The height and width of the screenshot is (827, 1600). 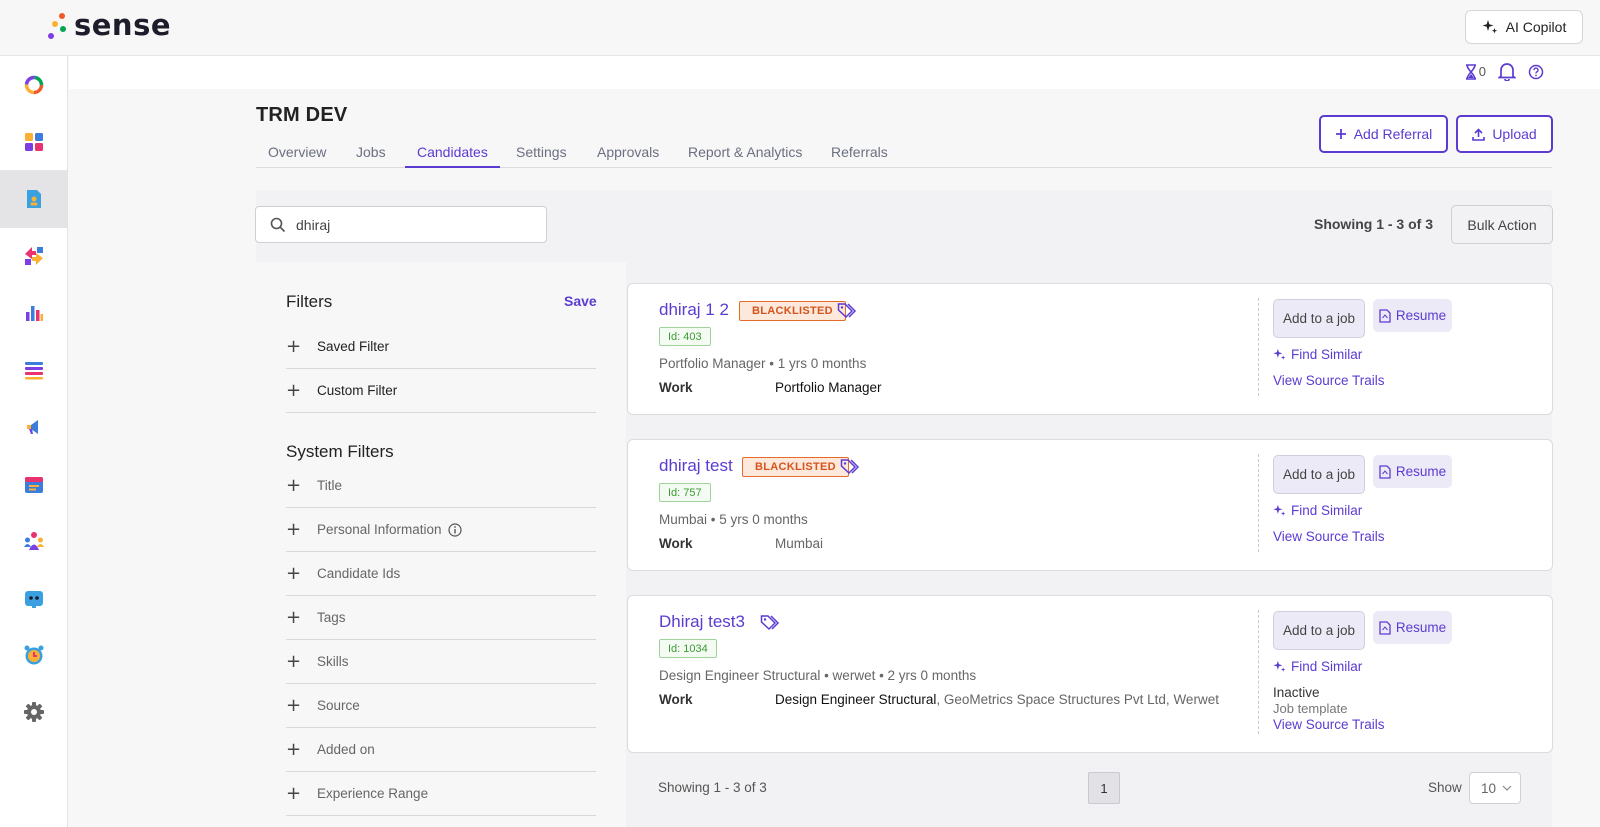 I want to click on page-number-button: 1, so click(x=1104, y=788).